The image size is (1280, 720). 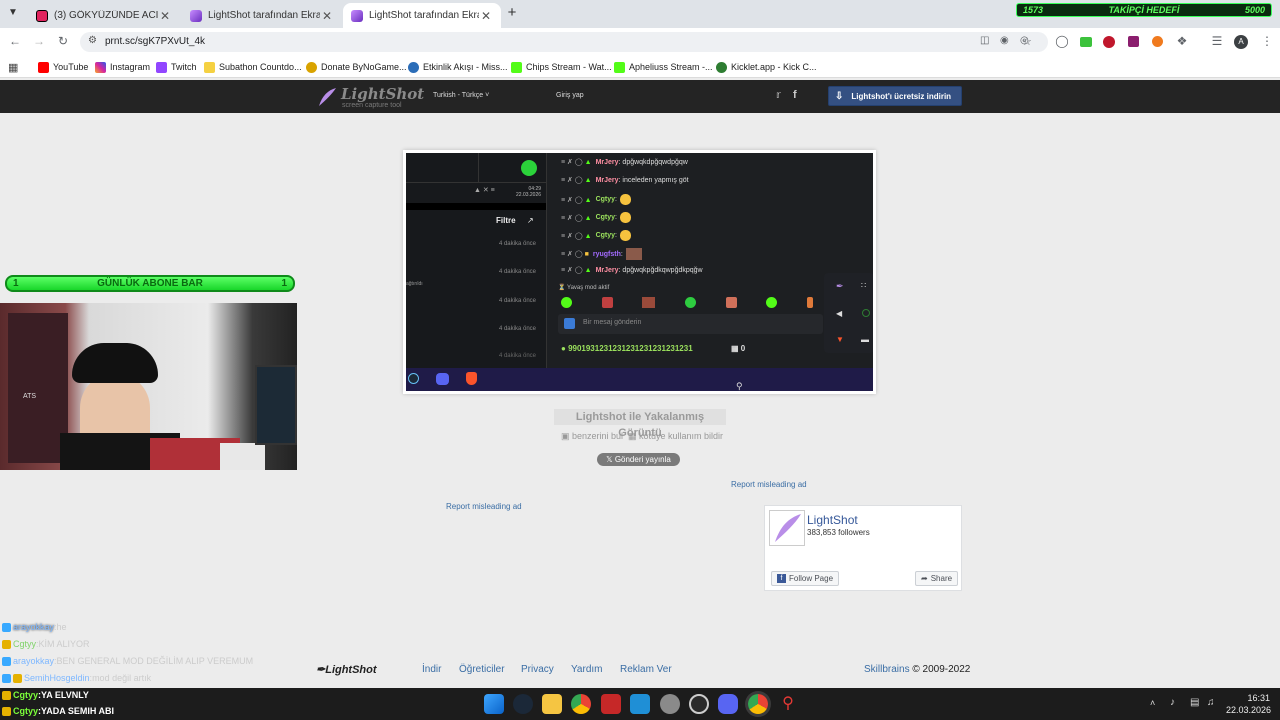 I want to click on lightshot-page-avatar, so click(x=787, y=528).